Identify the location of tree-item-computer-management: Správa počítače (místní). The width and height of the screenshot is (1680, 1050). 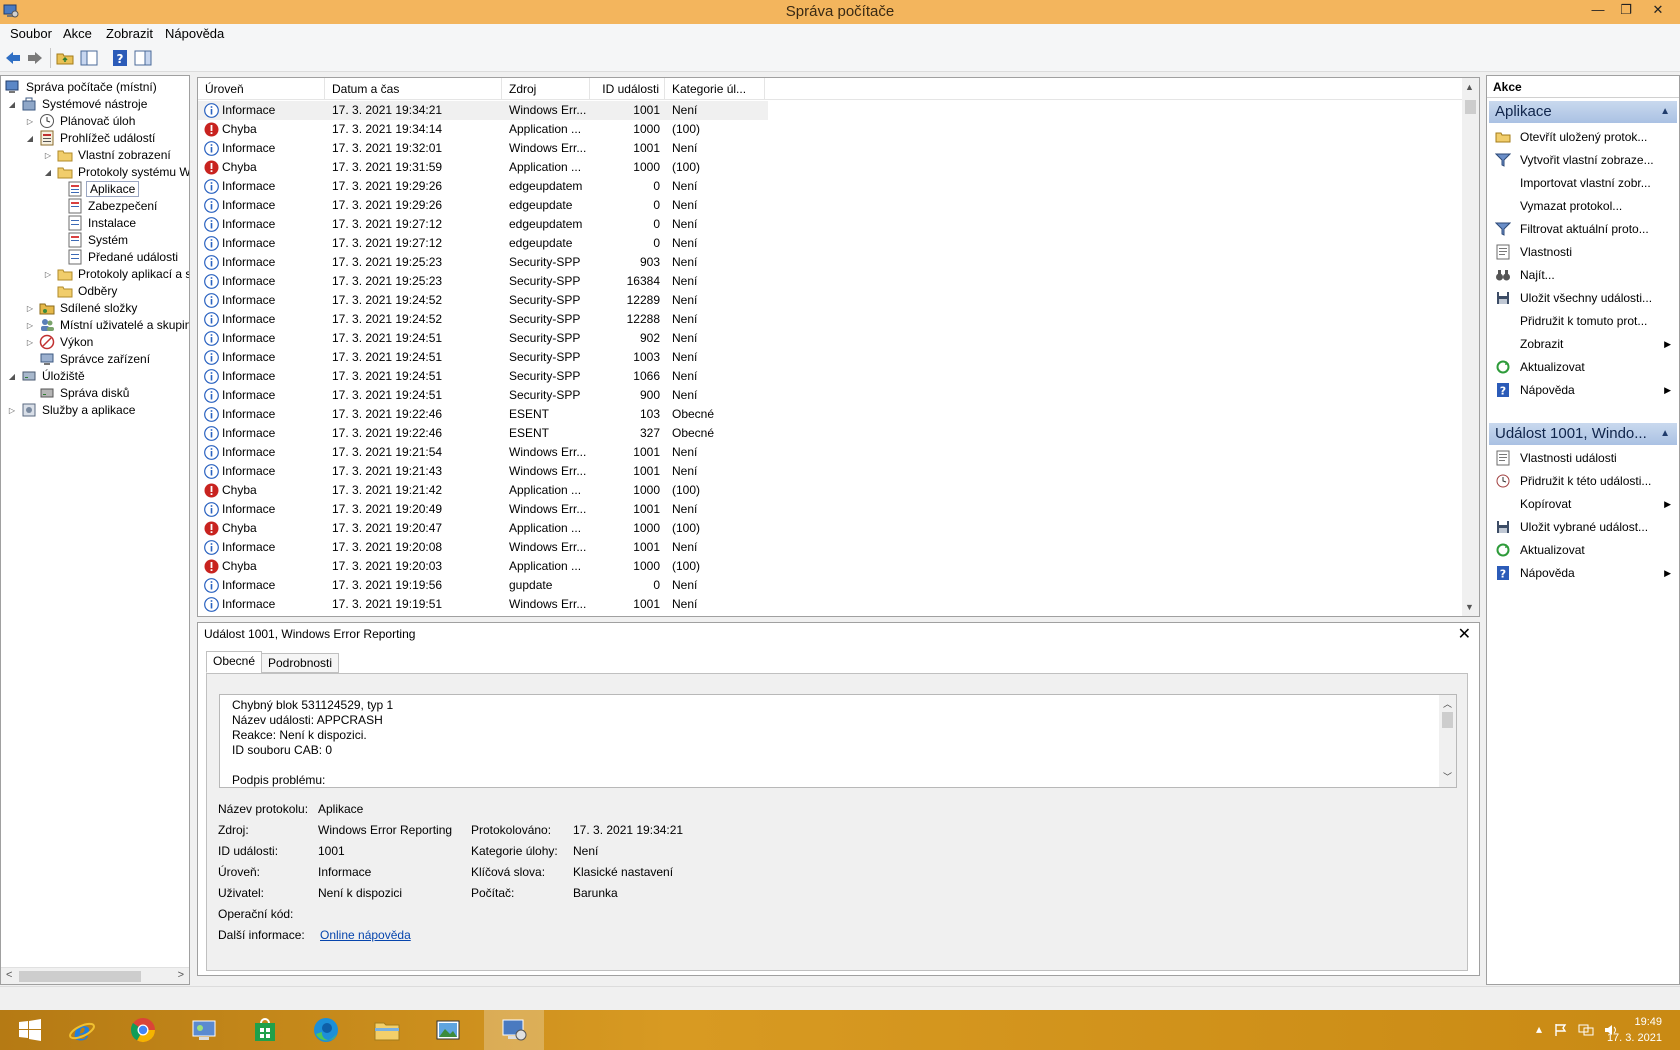
(82, 87).